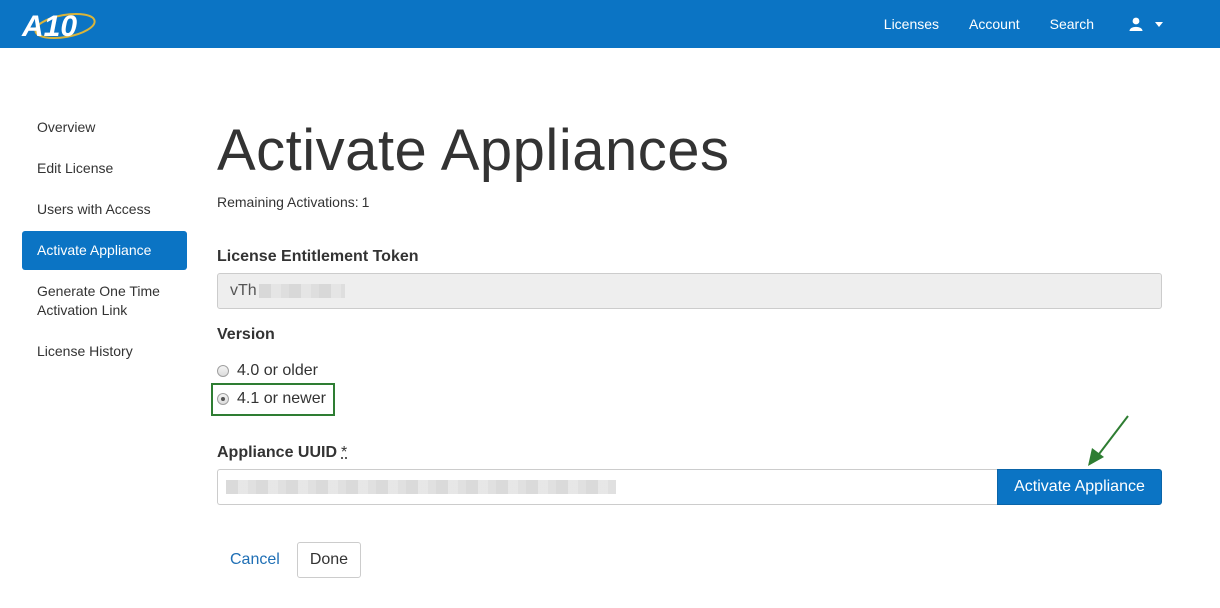 This screenshot has width=1220, height=608. I want to click on nav-search: Search, so click(1072, 24).